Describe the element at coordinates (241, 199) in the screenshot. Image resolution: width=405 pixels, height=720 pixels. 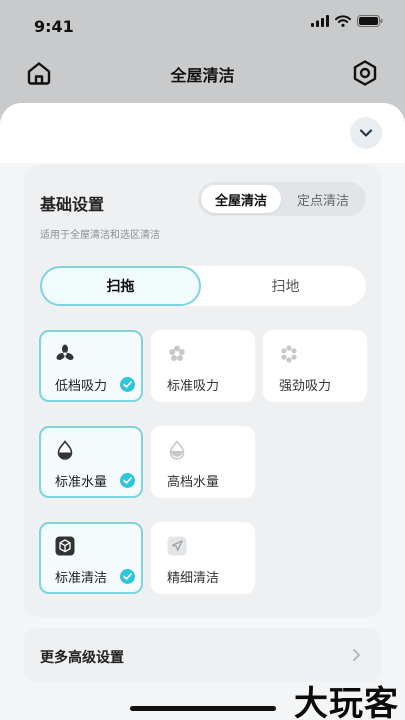
I see `tab-whole-house: 全屋清洁` at that location.